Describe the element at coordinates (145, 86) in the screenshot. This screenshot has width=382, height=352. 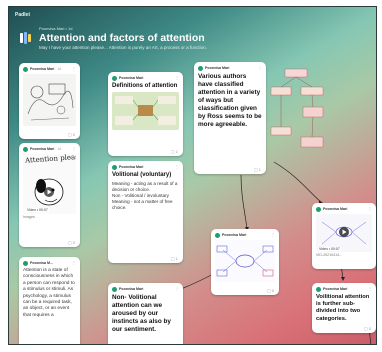
I see `post-title: Definitions of attention` at that location.